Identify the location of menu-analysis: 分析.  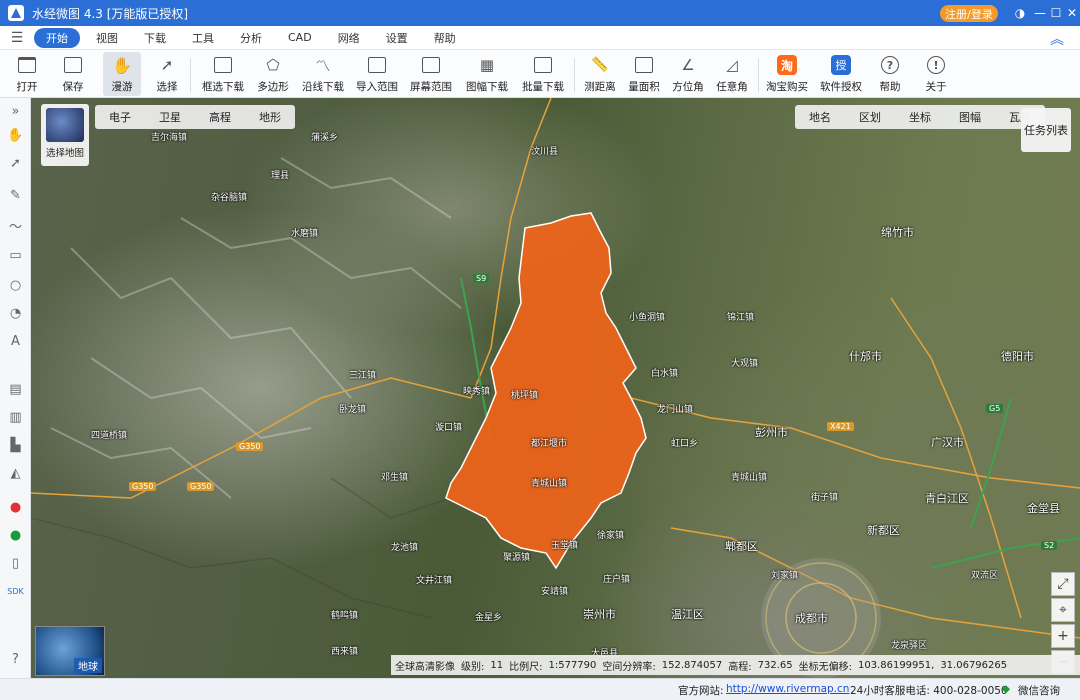
(251, 38).